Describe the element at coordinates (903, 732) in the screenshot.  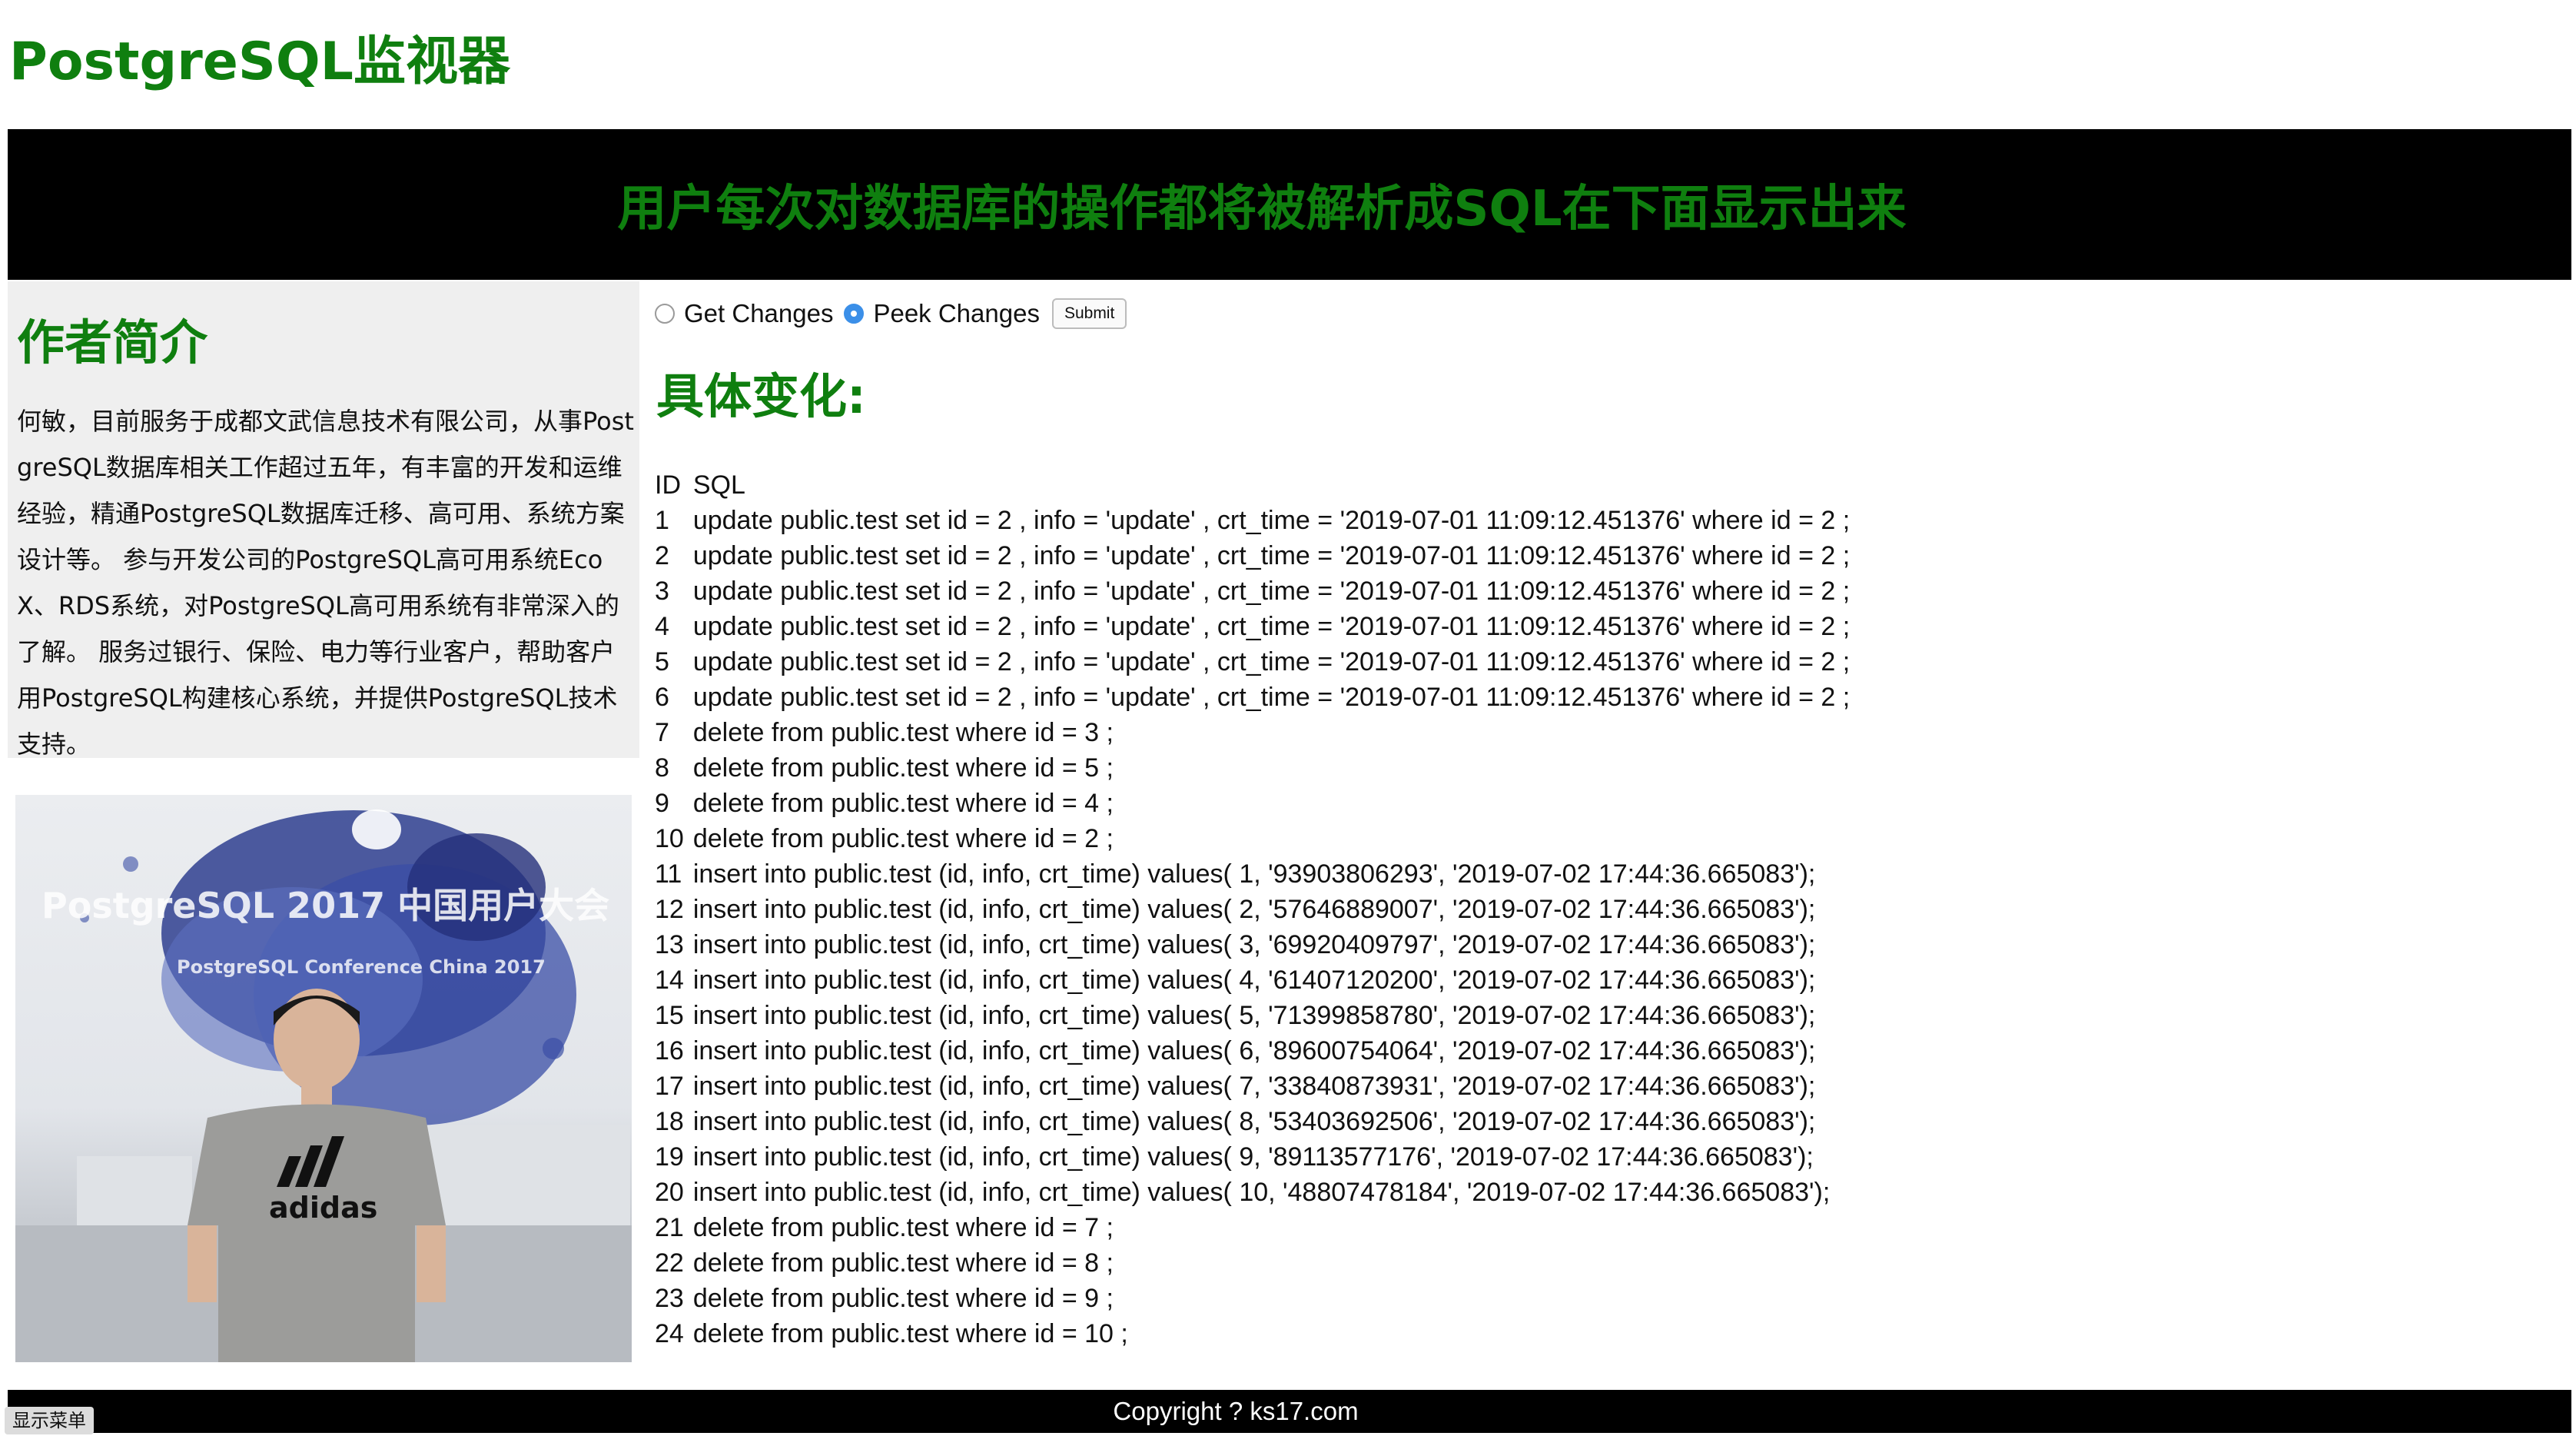
I see `row-sql: delete from public.test where id = 3 ;` at that location.